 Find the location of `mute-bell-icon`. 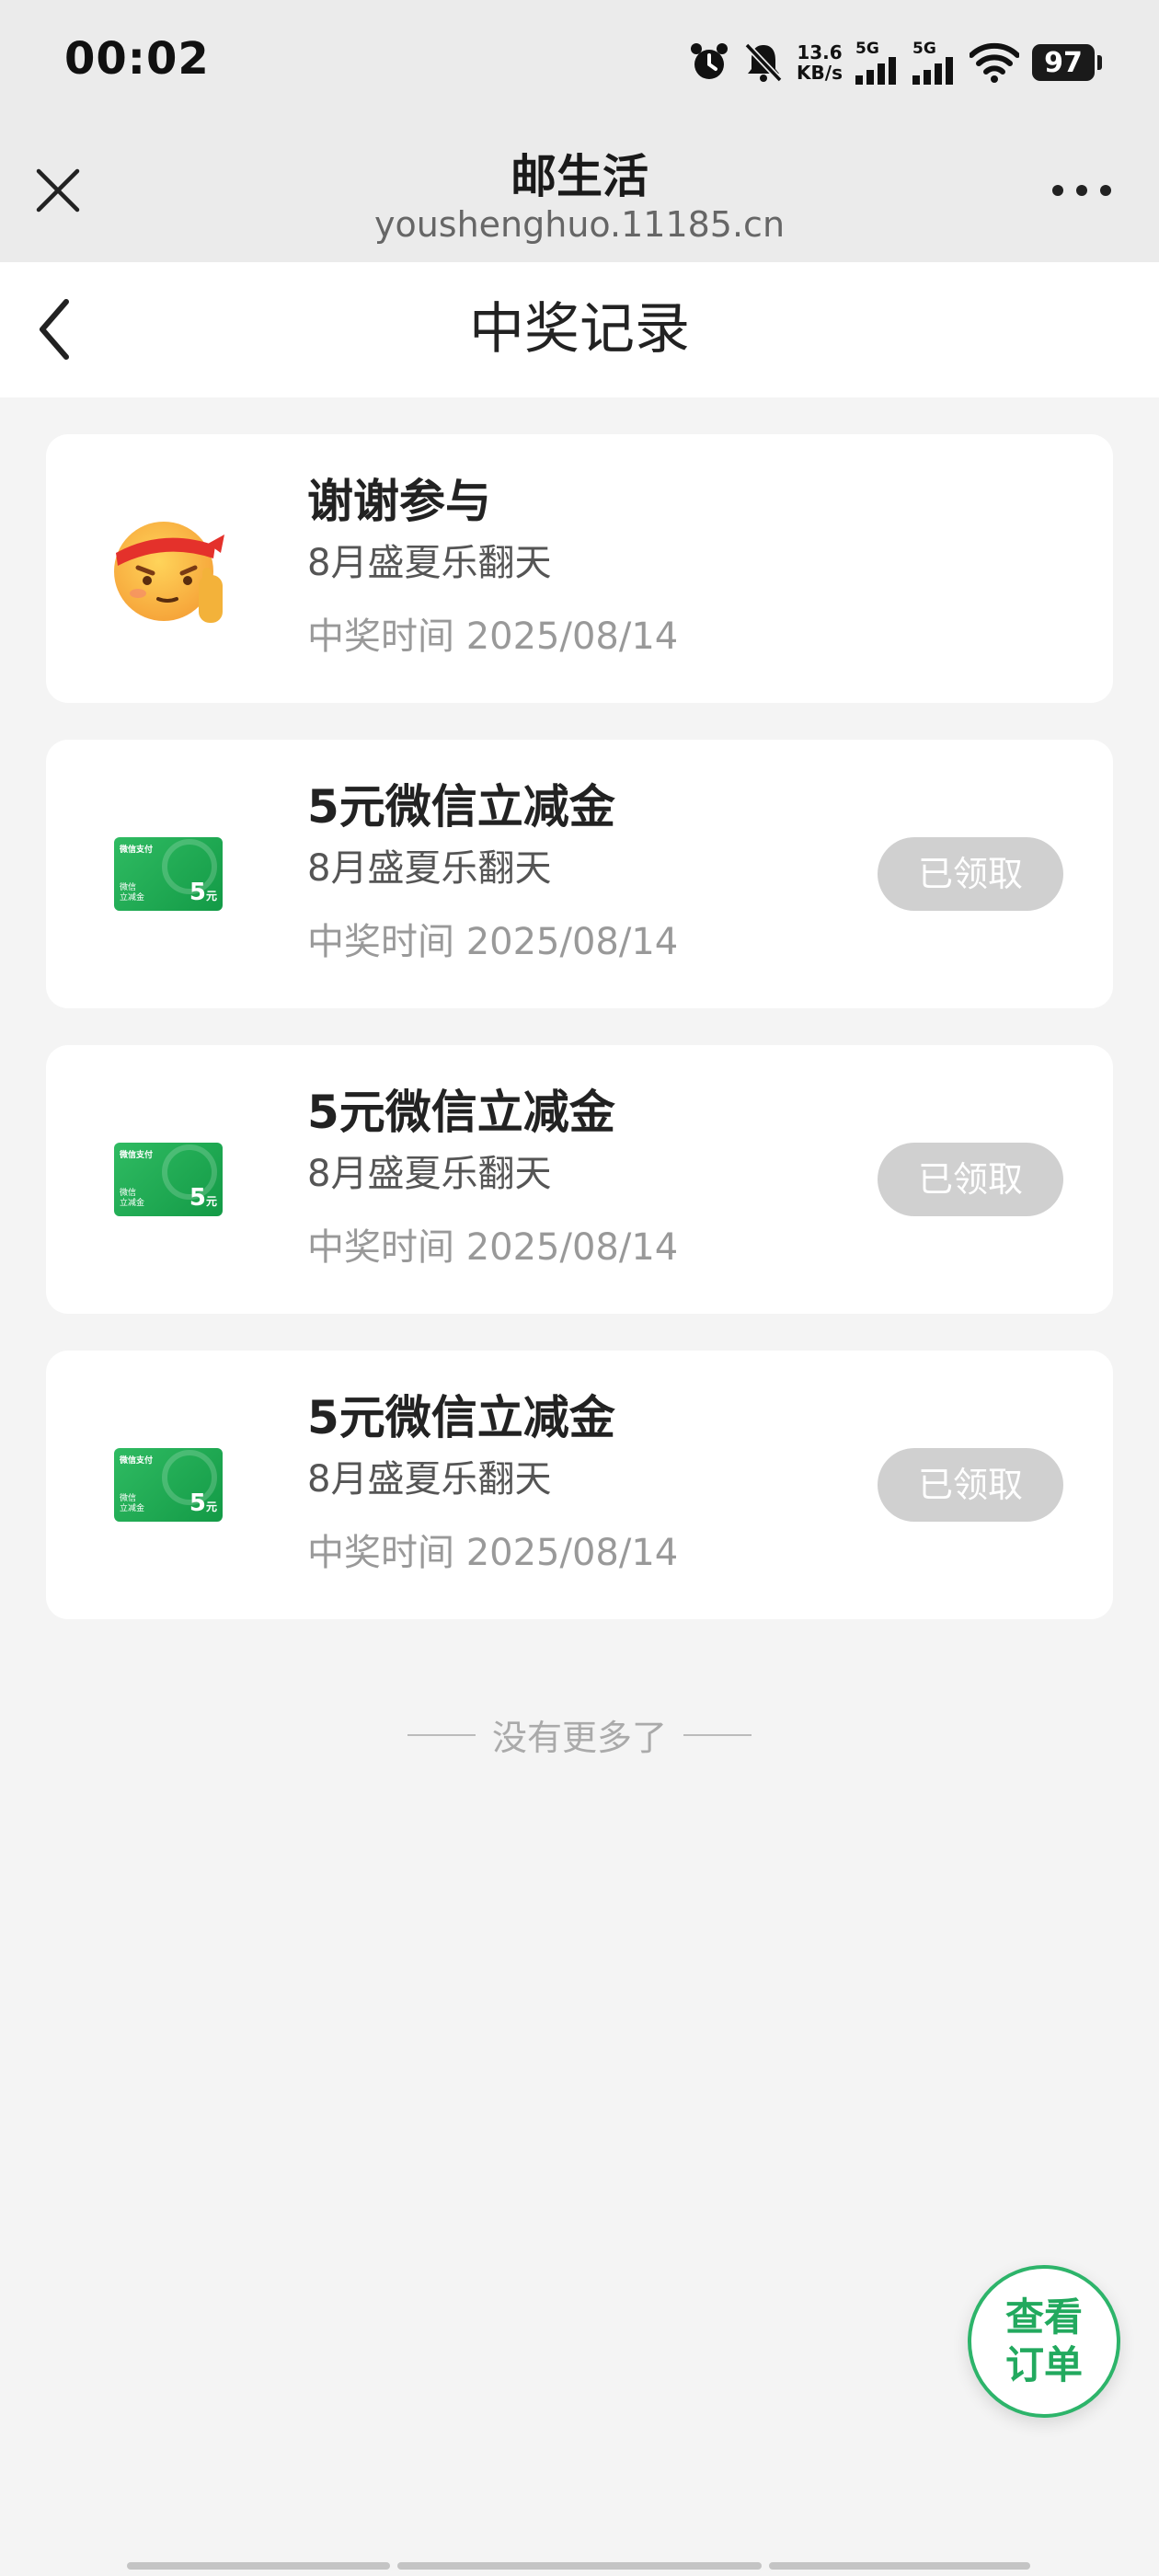

mute-bell-icon is located at coordinates (763, 62).